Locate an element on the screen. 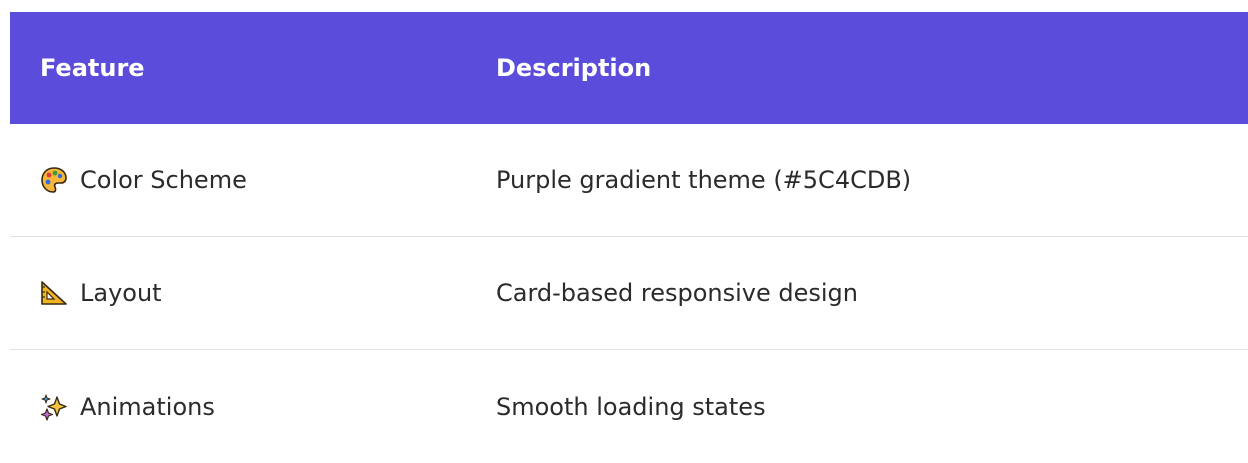 This screenshot has width=1248, height=463. feature-label: Layout is located at coordinates (121, 293).